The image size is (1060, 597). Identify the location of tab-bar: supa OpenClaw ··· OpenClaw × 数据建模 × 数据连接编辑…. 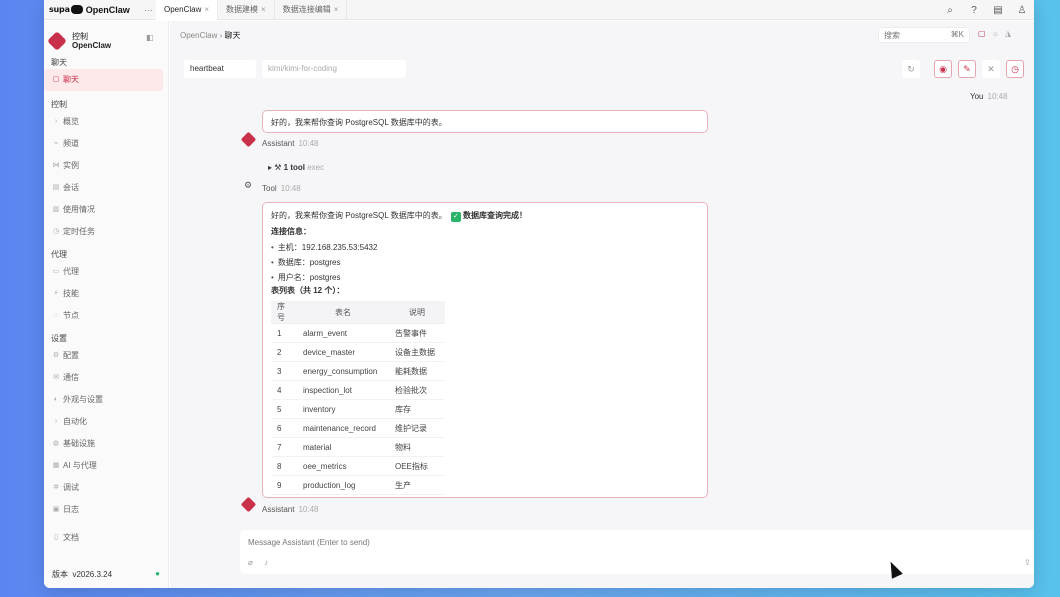
(539, 10).